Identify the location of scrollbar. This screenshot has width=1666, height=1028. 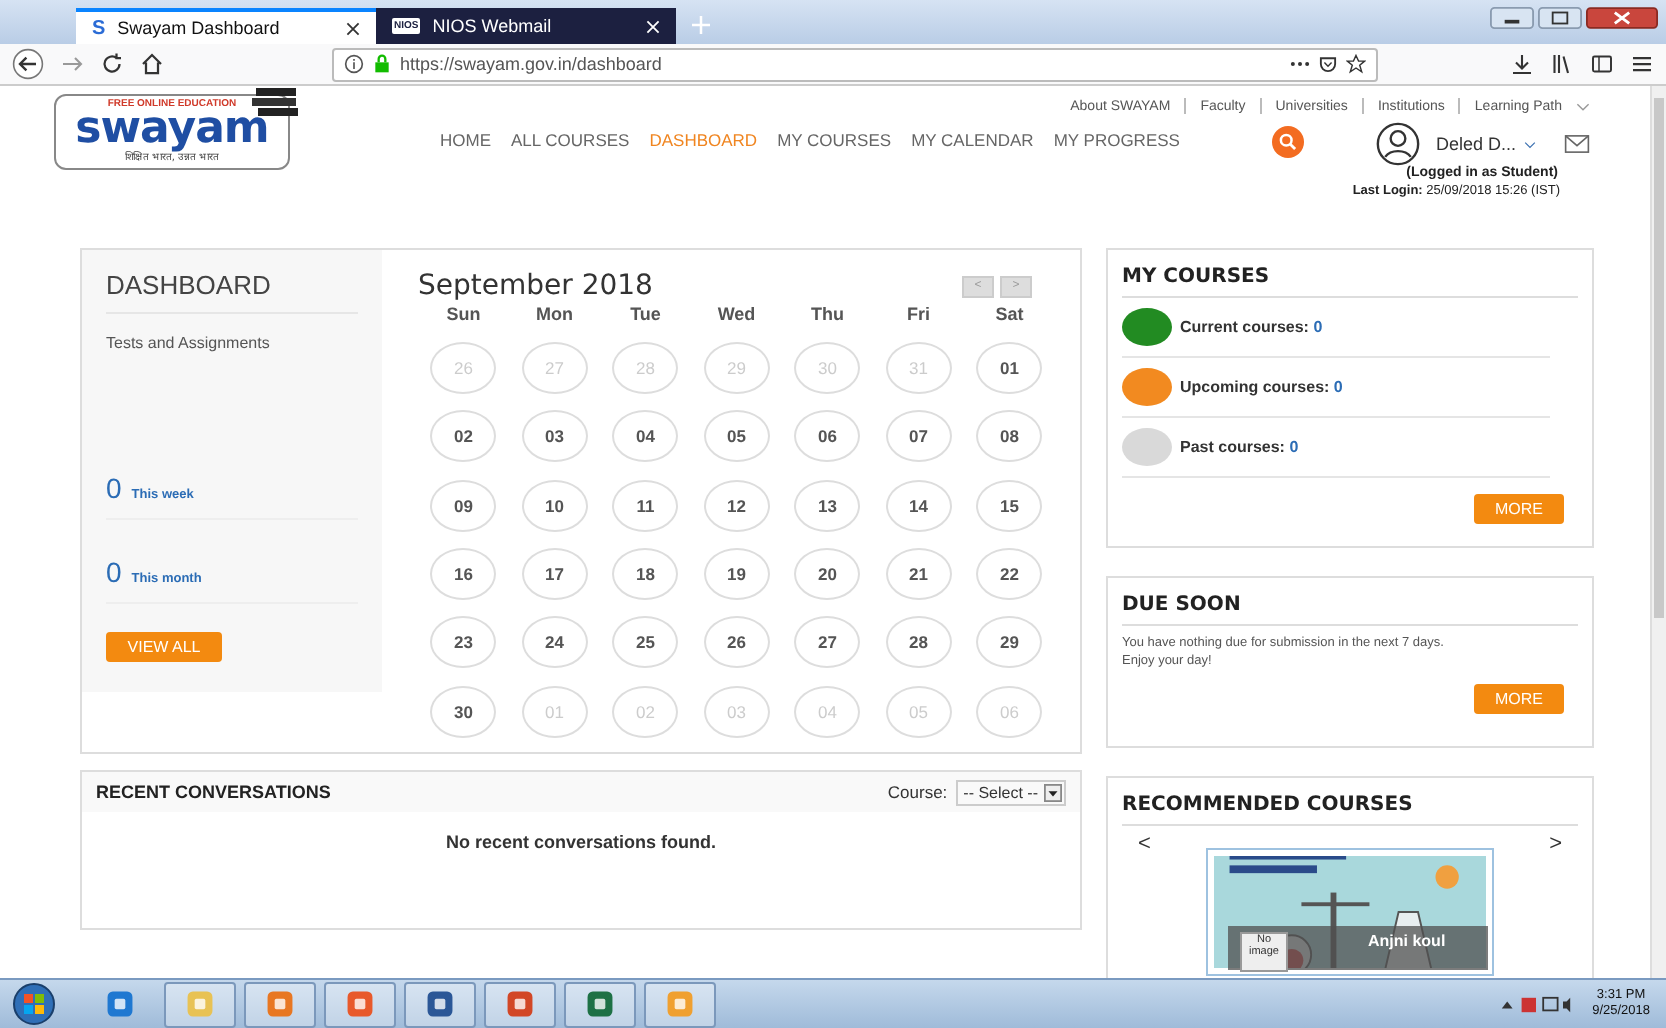
(1658, 532).